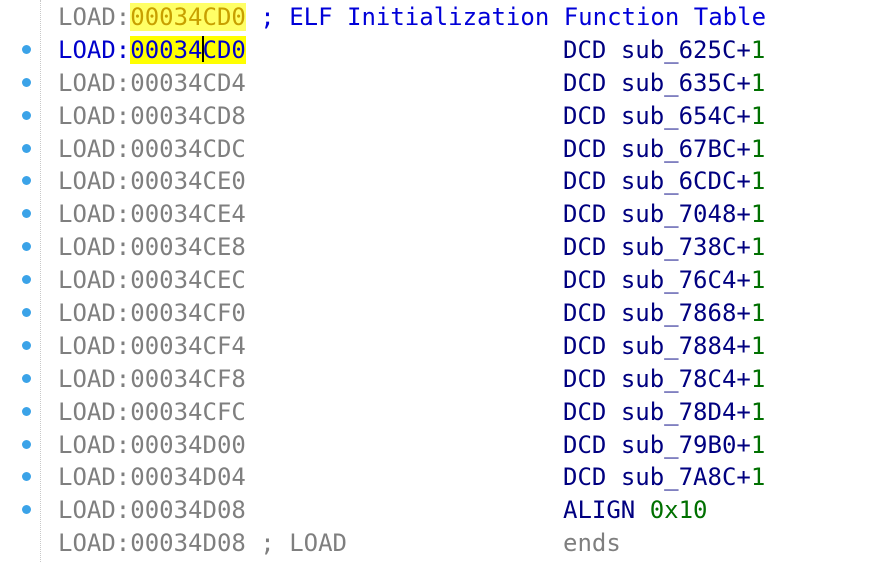  Describe the element at coordinates (458, 149) in the screenshot. I see `listing-row: LOAD:00034CDC DCD sub_67BC+1` at that location.